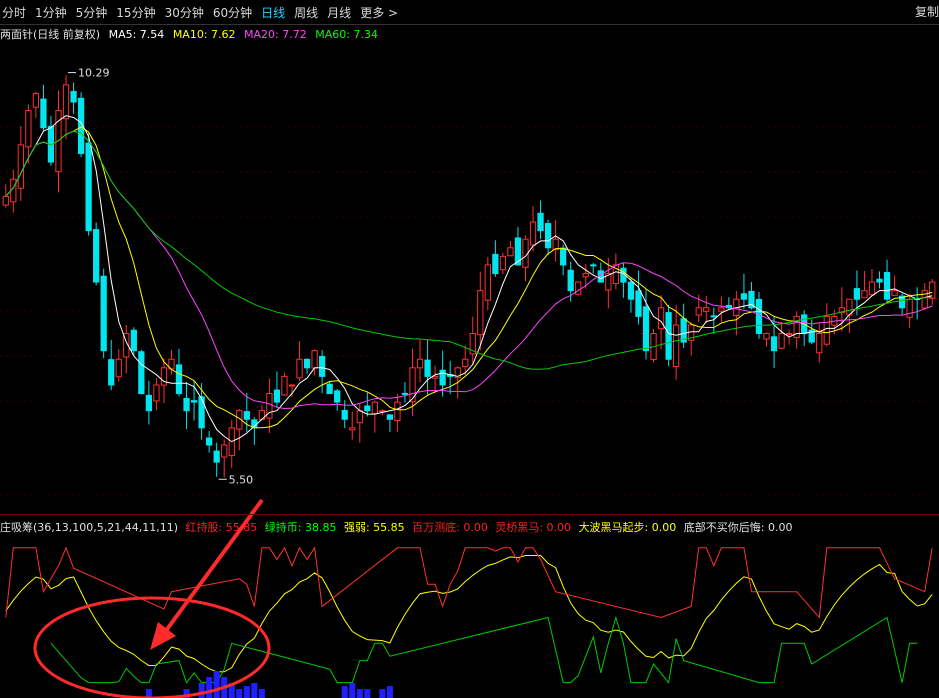  I want to click on ma20-value: MA20: 7.72, so click(275, 34).